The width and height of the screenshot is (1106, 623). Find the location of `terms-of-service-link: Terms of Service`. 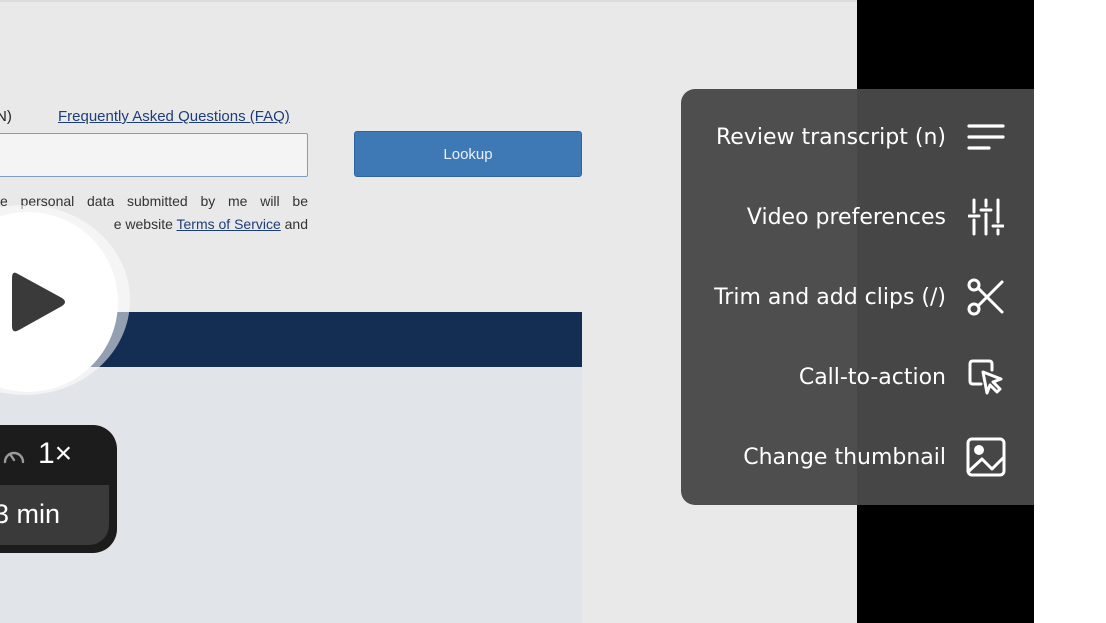

terms-of-service-link: Terms of Service is located at coordinates (229, 224).